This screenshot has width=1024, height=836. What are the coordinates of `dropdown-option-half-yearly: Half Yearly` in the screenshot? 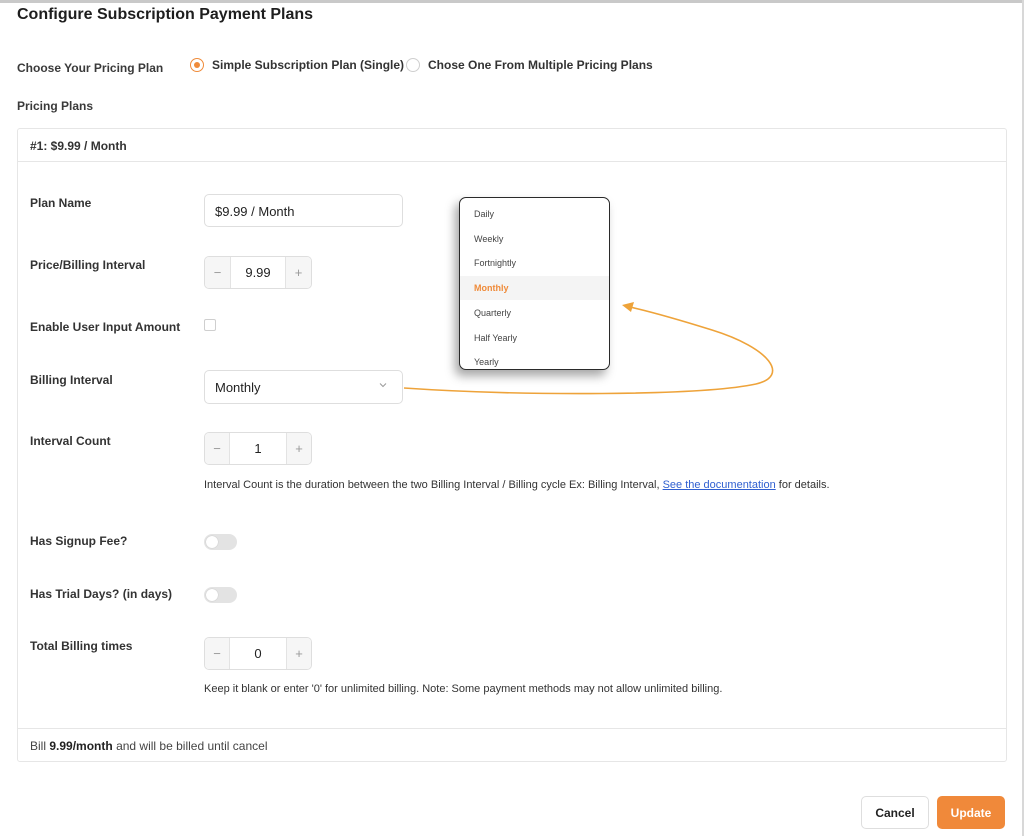 It's located at (534, 338).